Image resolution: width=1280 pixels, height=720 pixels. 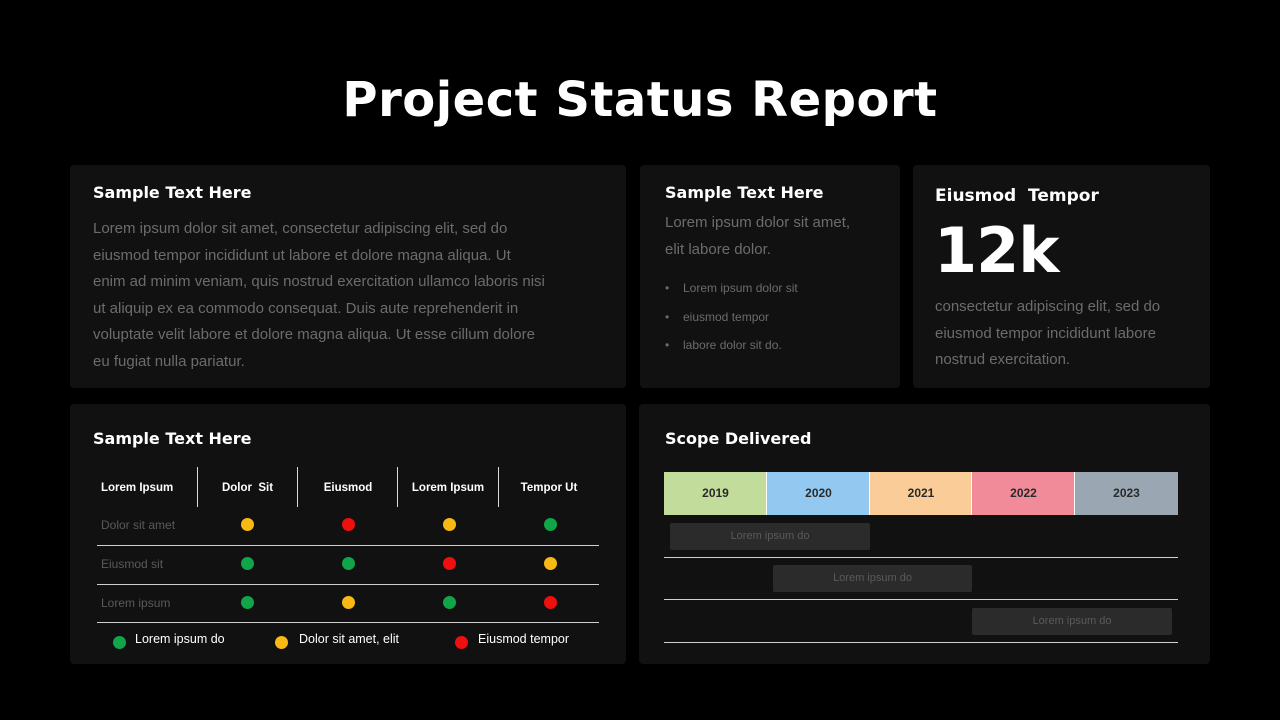 I want to click on metric-value: 12k, so click(x=997, y=250).